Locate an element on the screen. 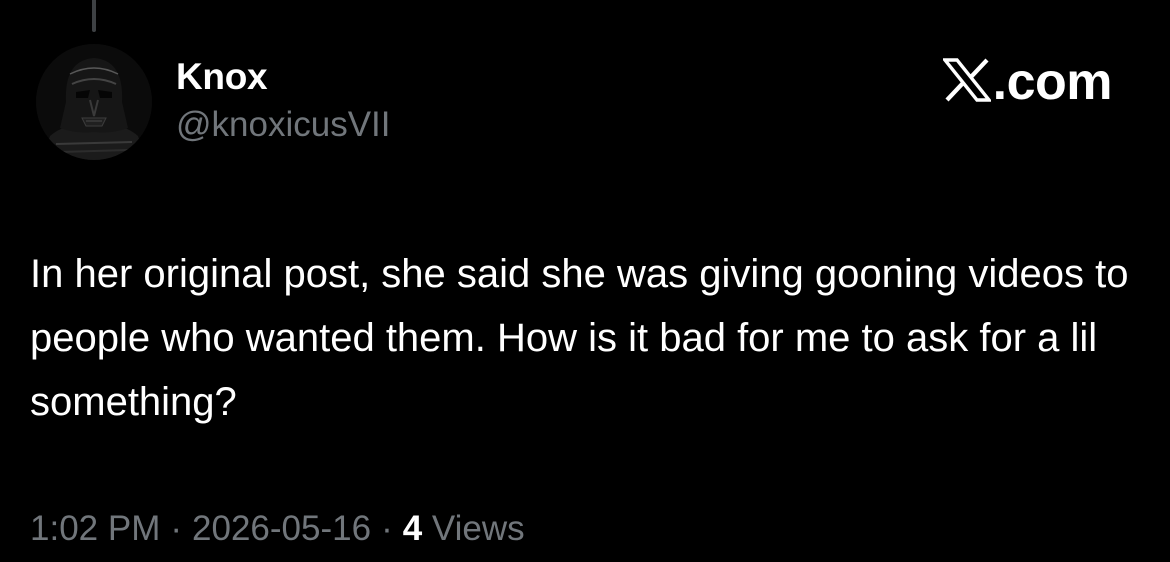 This screenshot has width=1170, height=562. tweet-metadata: 1:02 PM · 2026-05-16 · 4 Views is located at coordinates (277, 529).